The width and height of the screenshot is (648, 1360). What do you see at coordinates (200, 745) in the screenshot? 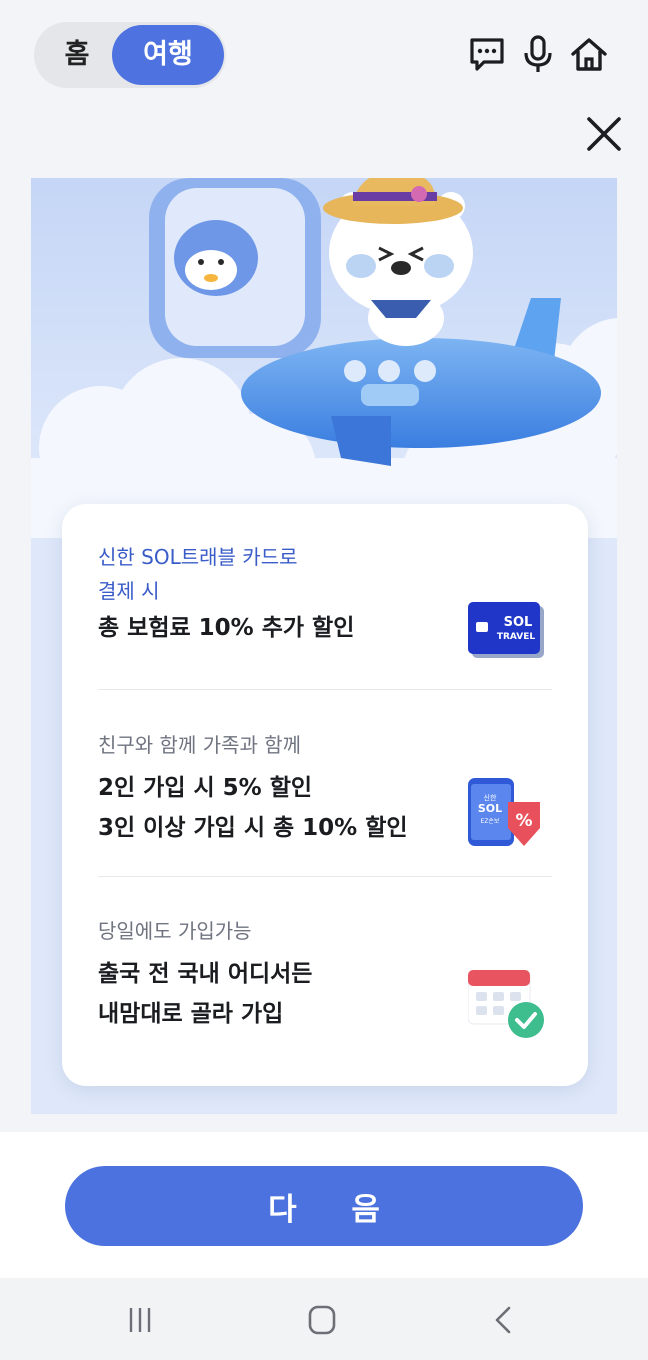
I see `benefit-subtitle: 친구와 함께 가족과 함께` at bounding box center [200, 745].